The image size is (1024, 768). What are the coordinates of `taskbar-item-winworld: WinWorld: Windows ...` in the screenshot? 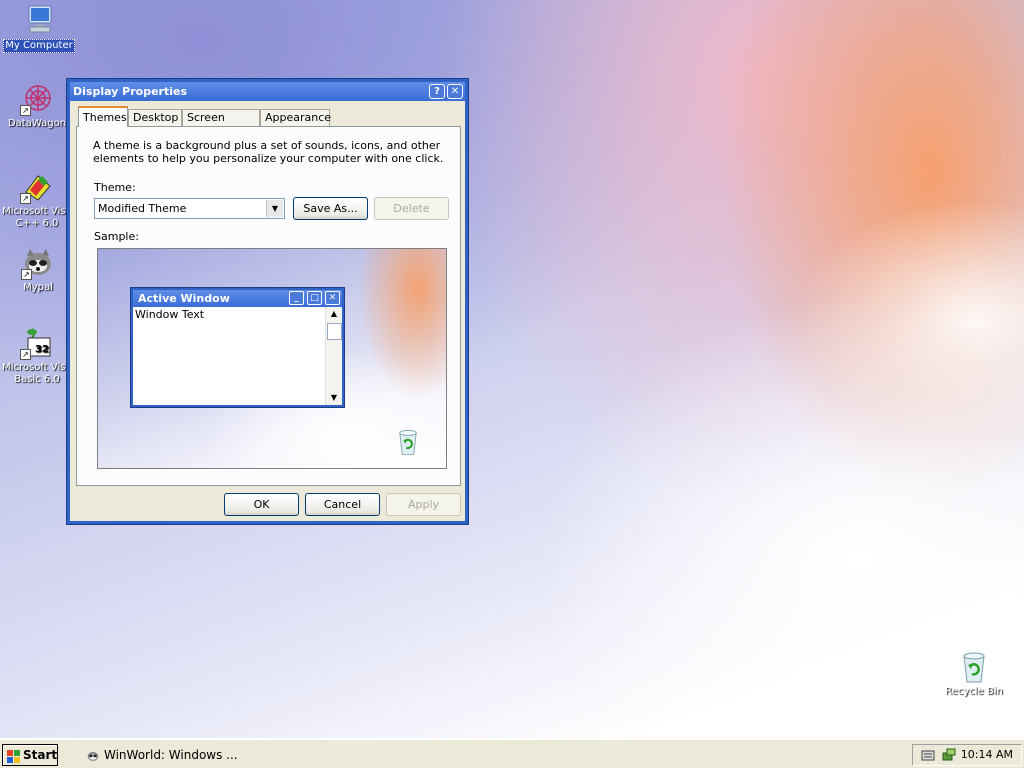 It's located at (160, 755).